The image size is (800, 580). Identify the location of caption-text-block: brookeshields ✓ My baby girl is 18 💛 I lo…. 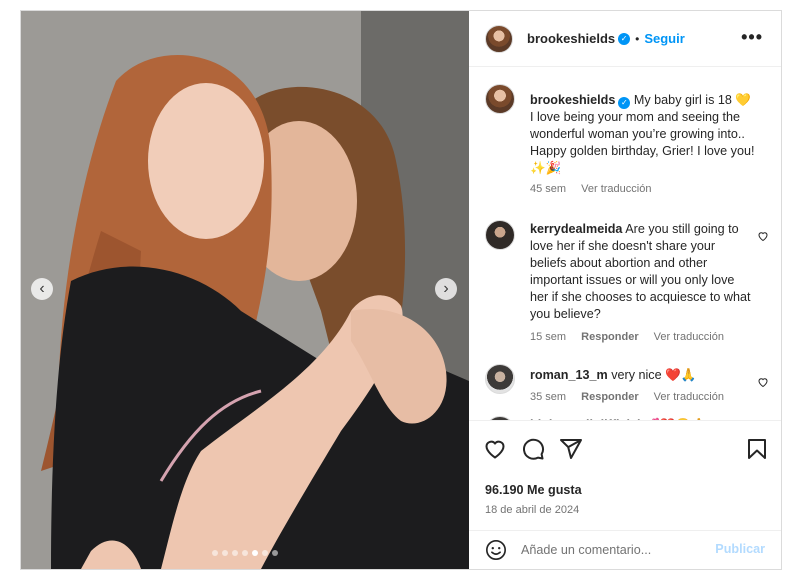
(642, 134).